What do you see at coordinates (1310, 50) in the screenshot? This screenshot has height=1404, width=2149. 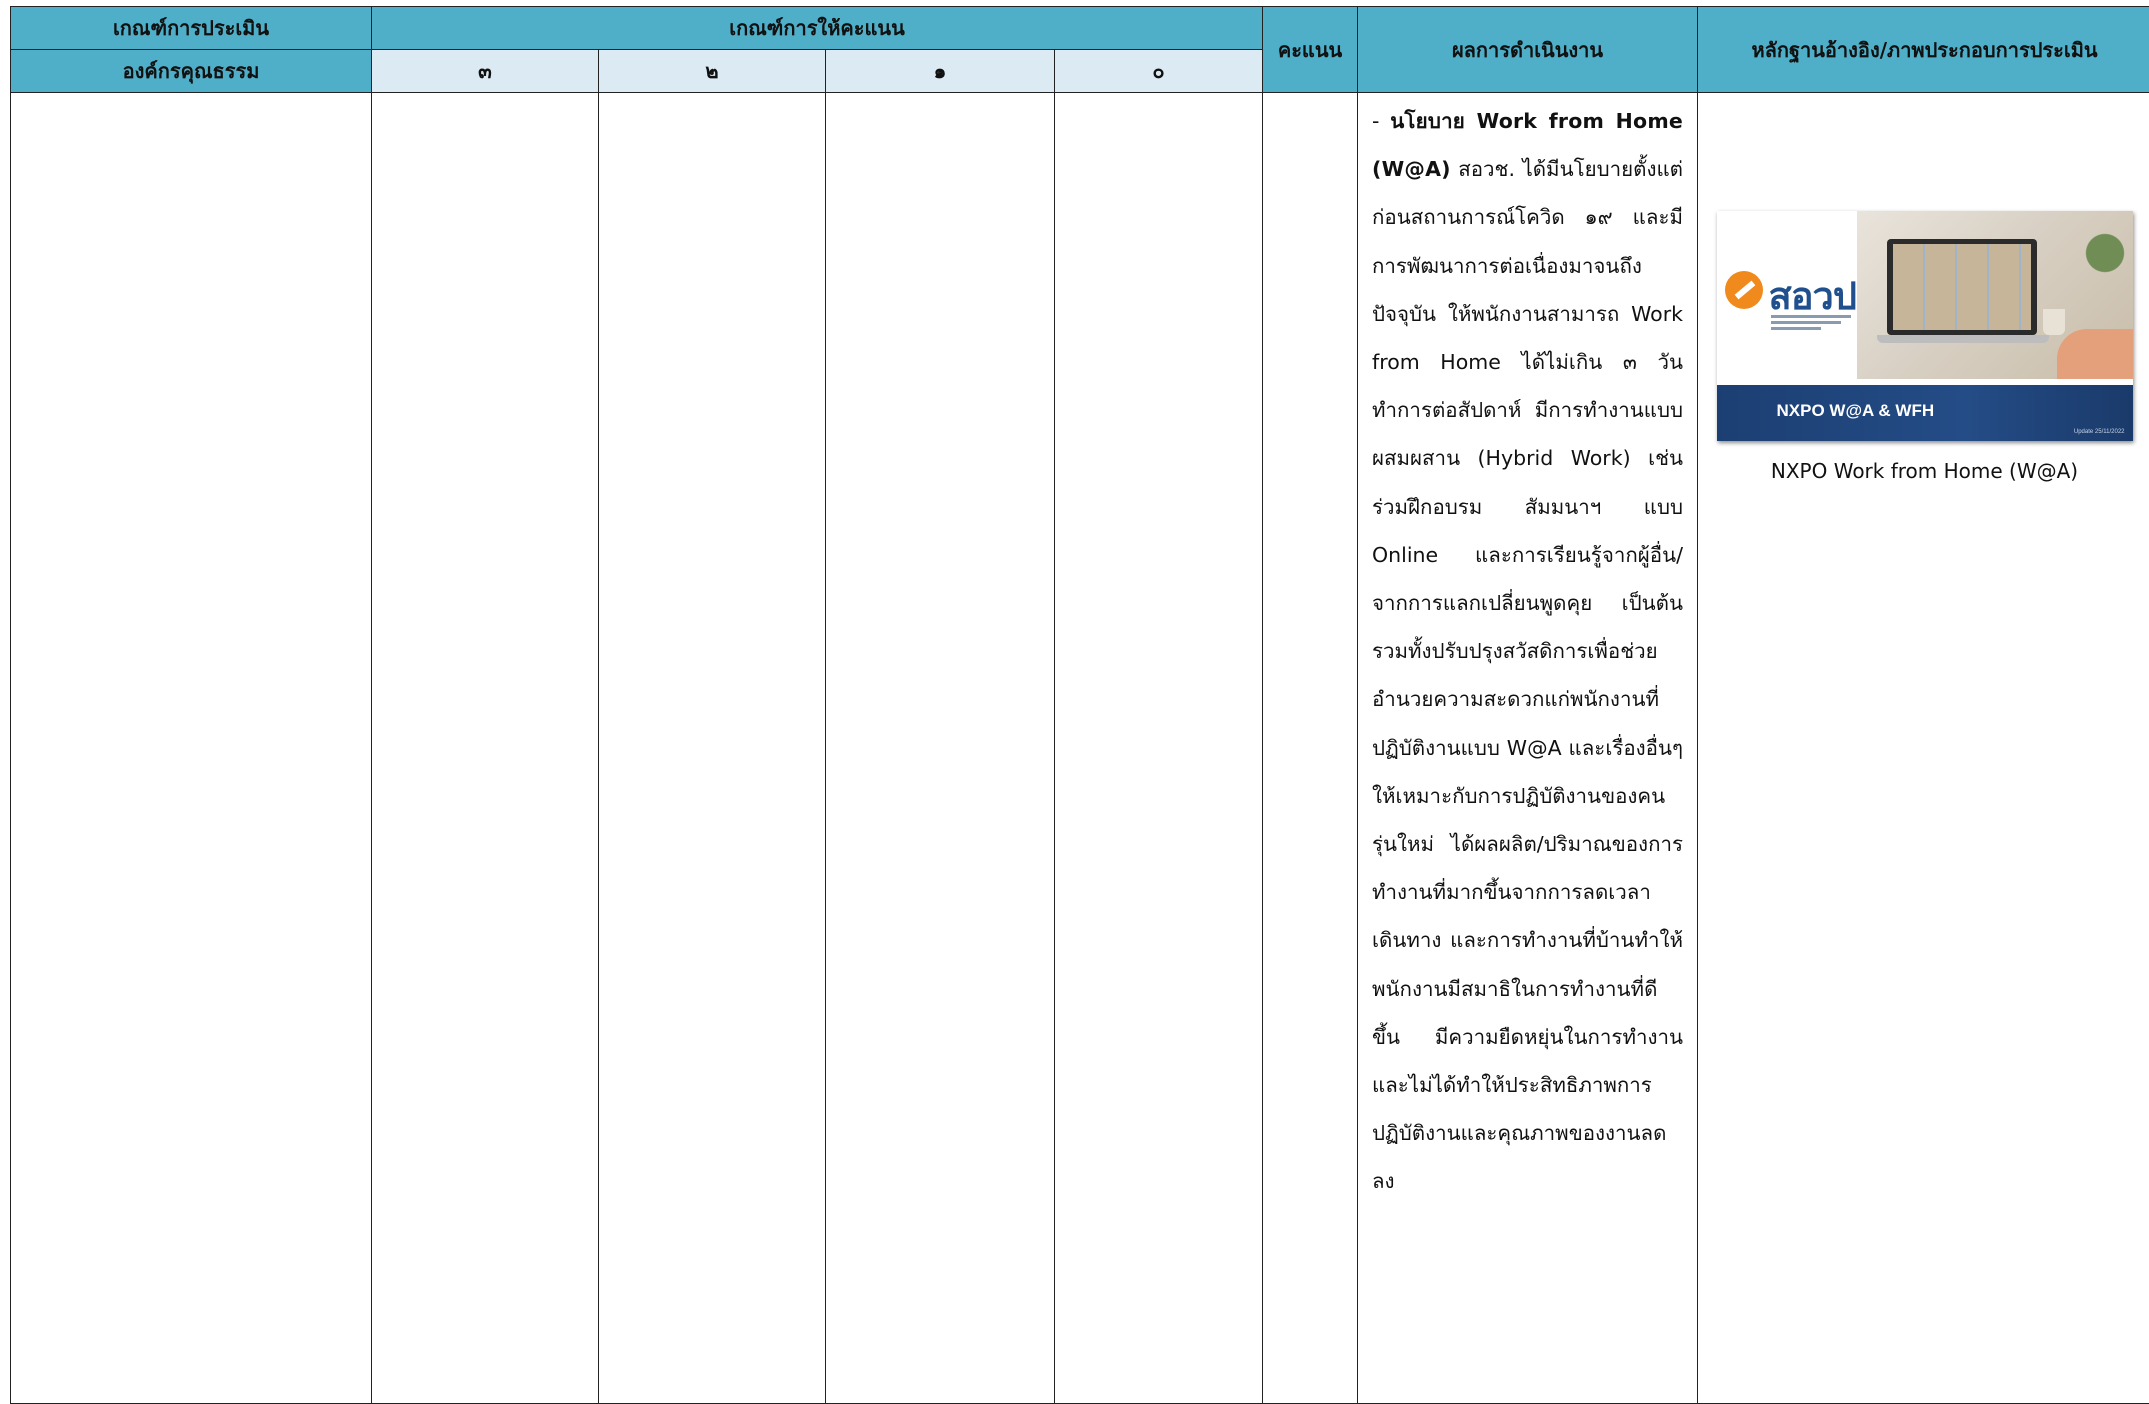 I see `score-header: คะแนน` at bounding box center [1310, 50].